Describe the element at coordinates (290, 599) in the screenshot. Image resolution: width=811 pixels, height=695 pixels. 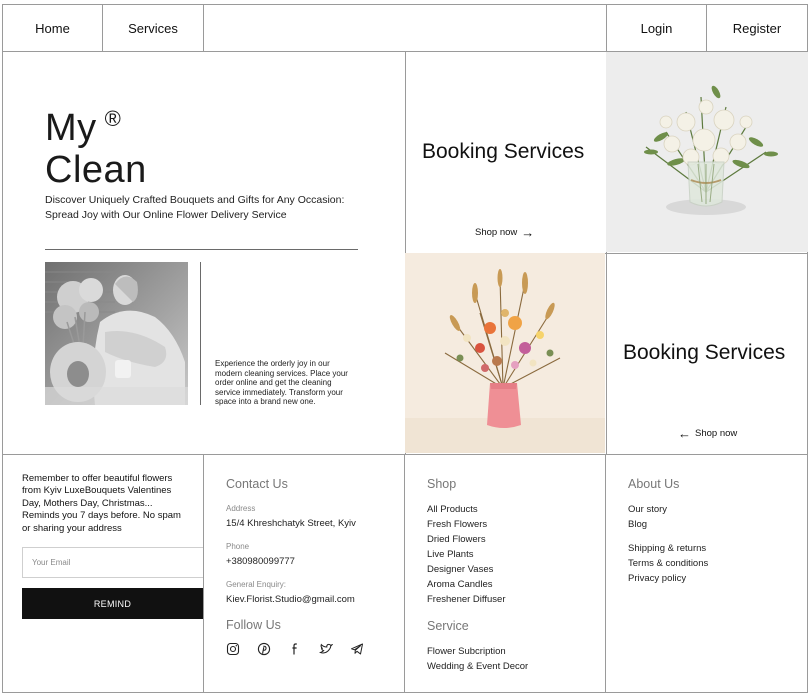
I see `email-value: Kiev.Florist.Studio@gmail.com` at that location.